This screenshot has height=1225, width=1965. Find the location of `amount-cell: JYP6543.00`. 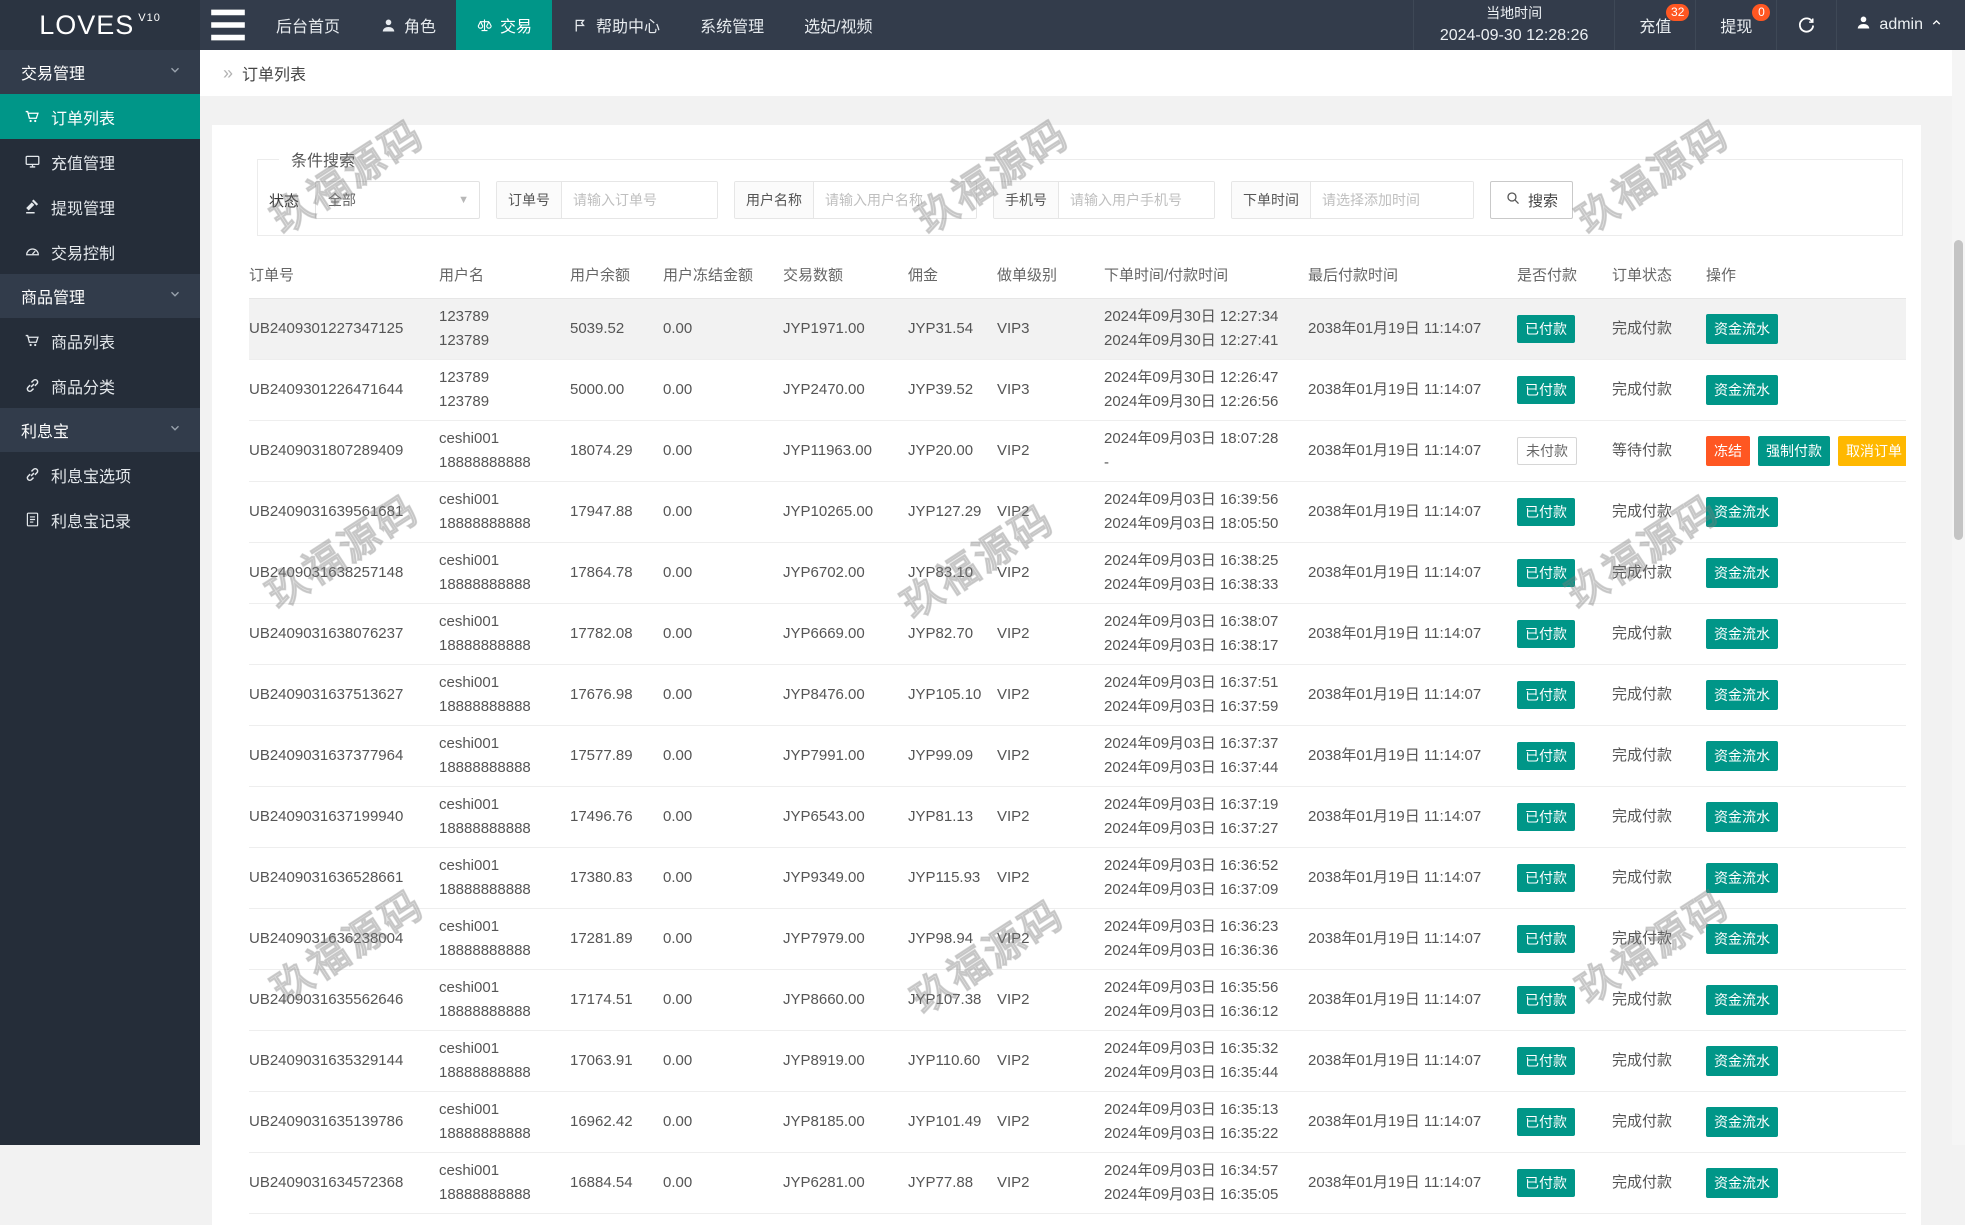

amount-cell: JYP6543.00 is located at coordinates (845, 817).